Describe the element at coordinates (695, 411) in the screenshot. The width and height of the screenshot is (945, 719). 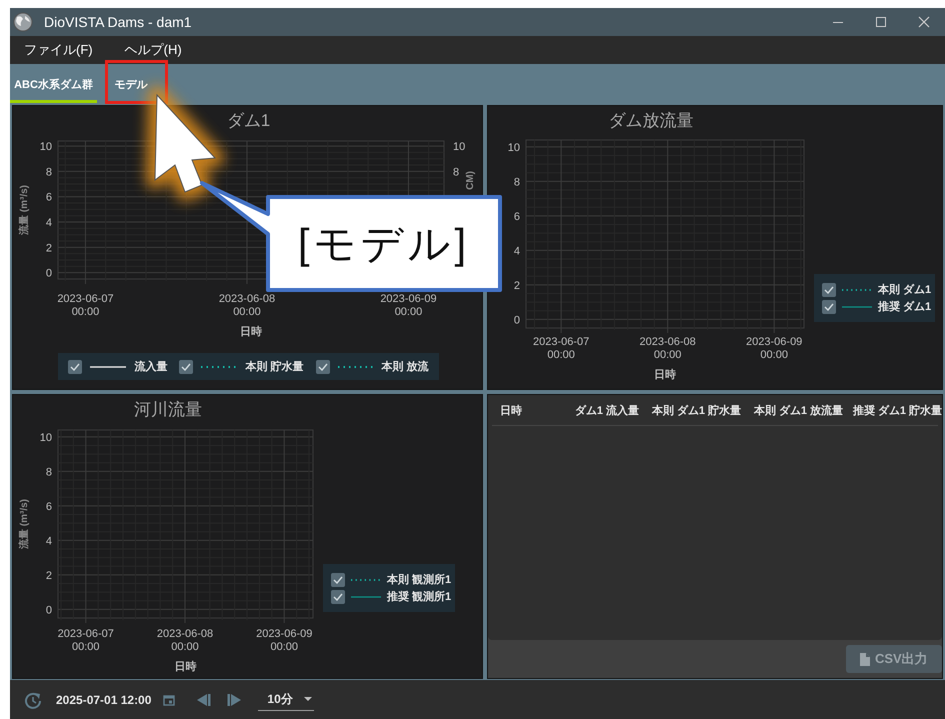
I see `column-header: 本則 ダム1 貯水量` at that location.